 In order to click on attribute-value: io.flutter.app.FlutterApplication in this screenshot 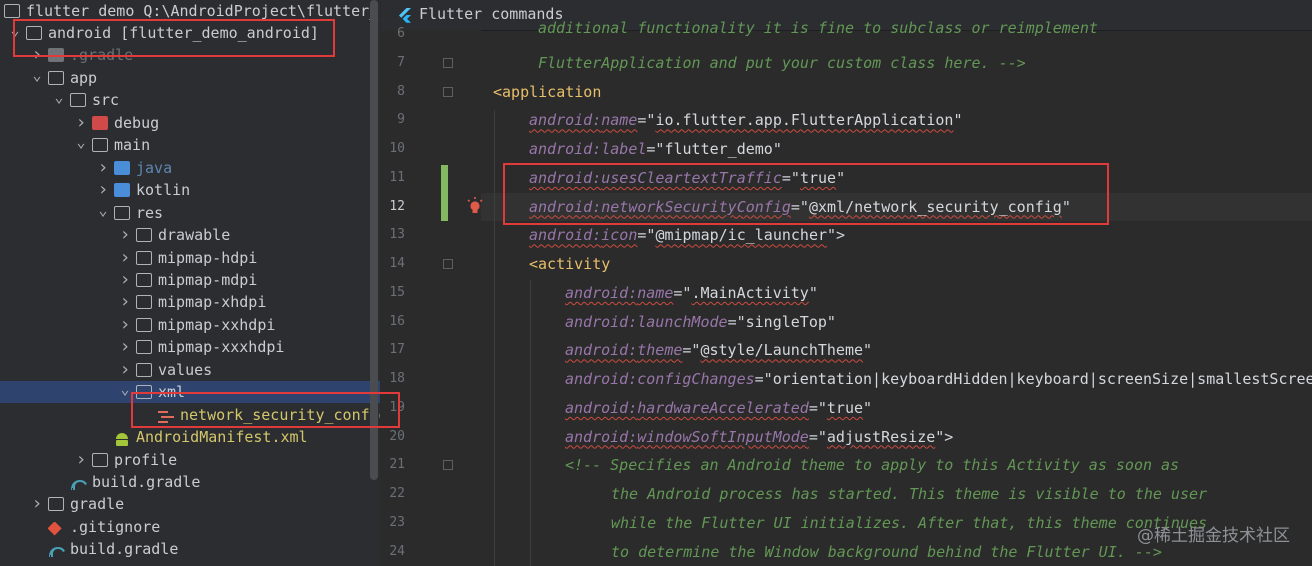, I will do `click(804, 120)`.